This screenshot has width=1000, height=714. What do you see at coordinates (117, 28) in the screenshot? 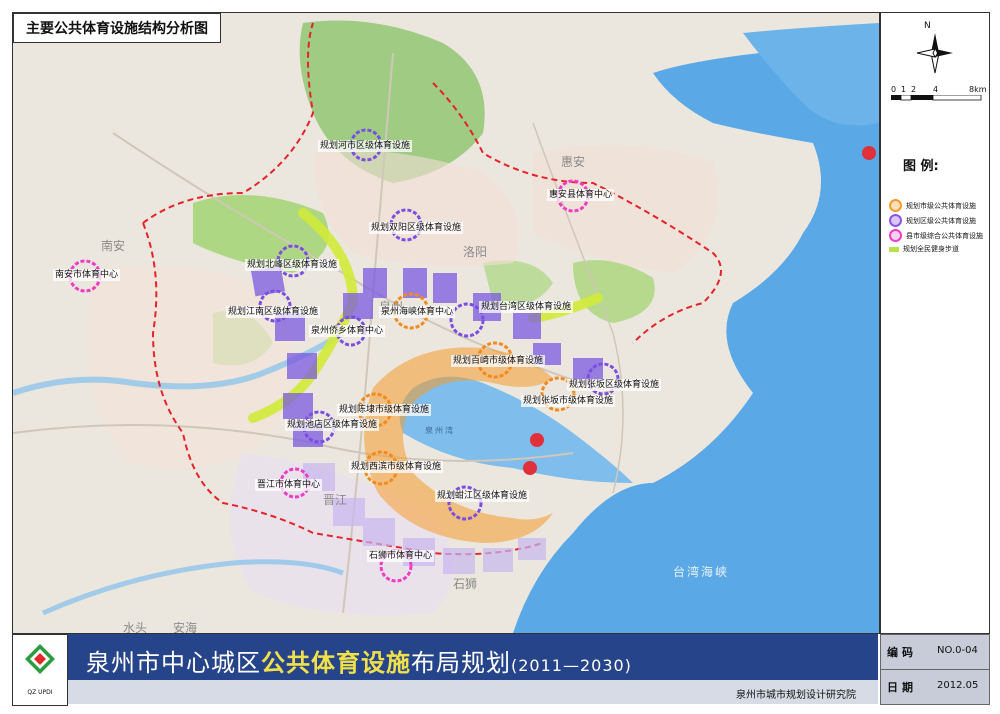
I see `map-title: 主要公共体育设施结构分析图` at bounding box center [117, 28].